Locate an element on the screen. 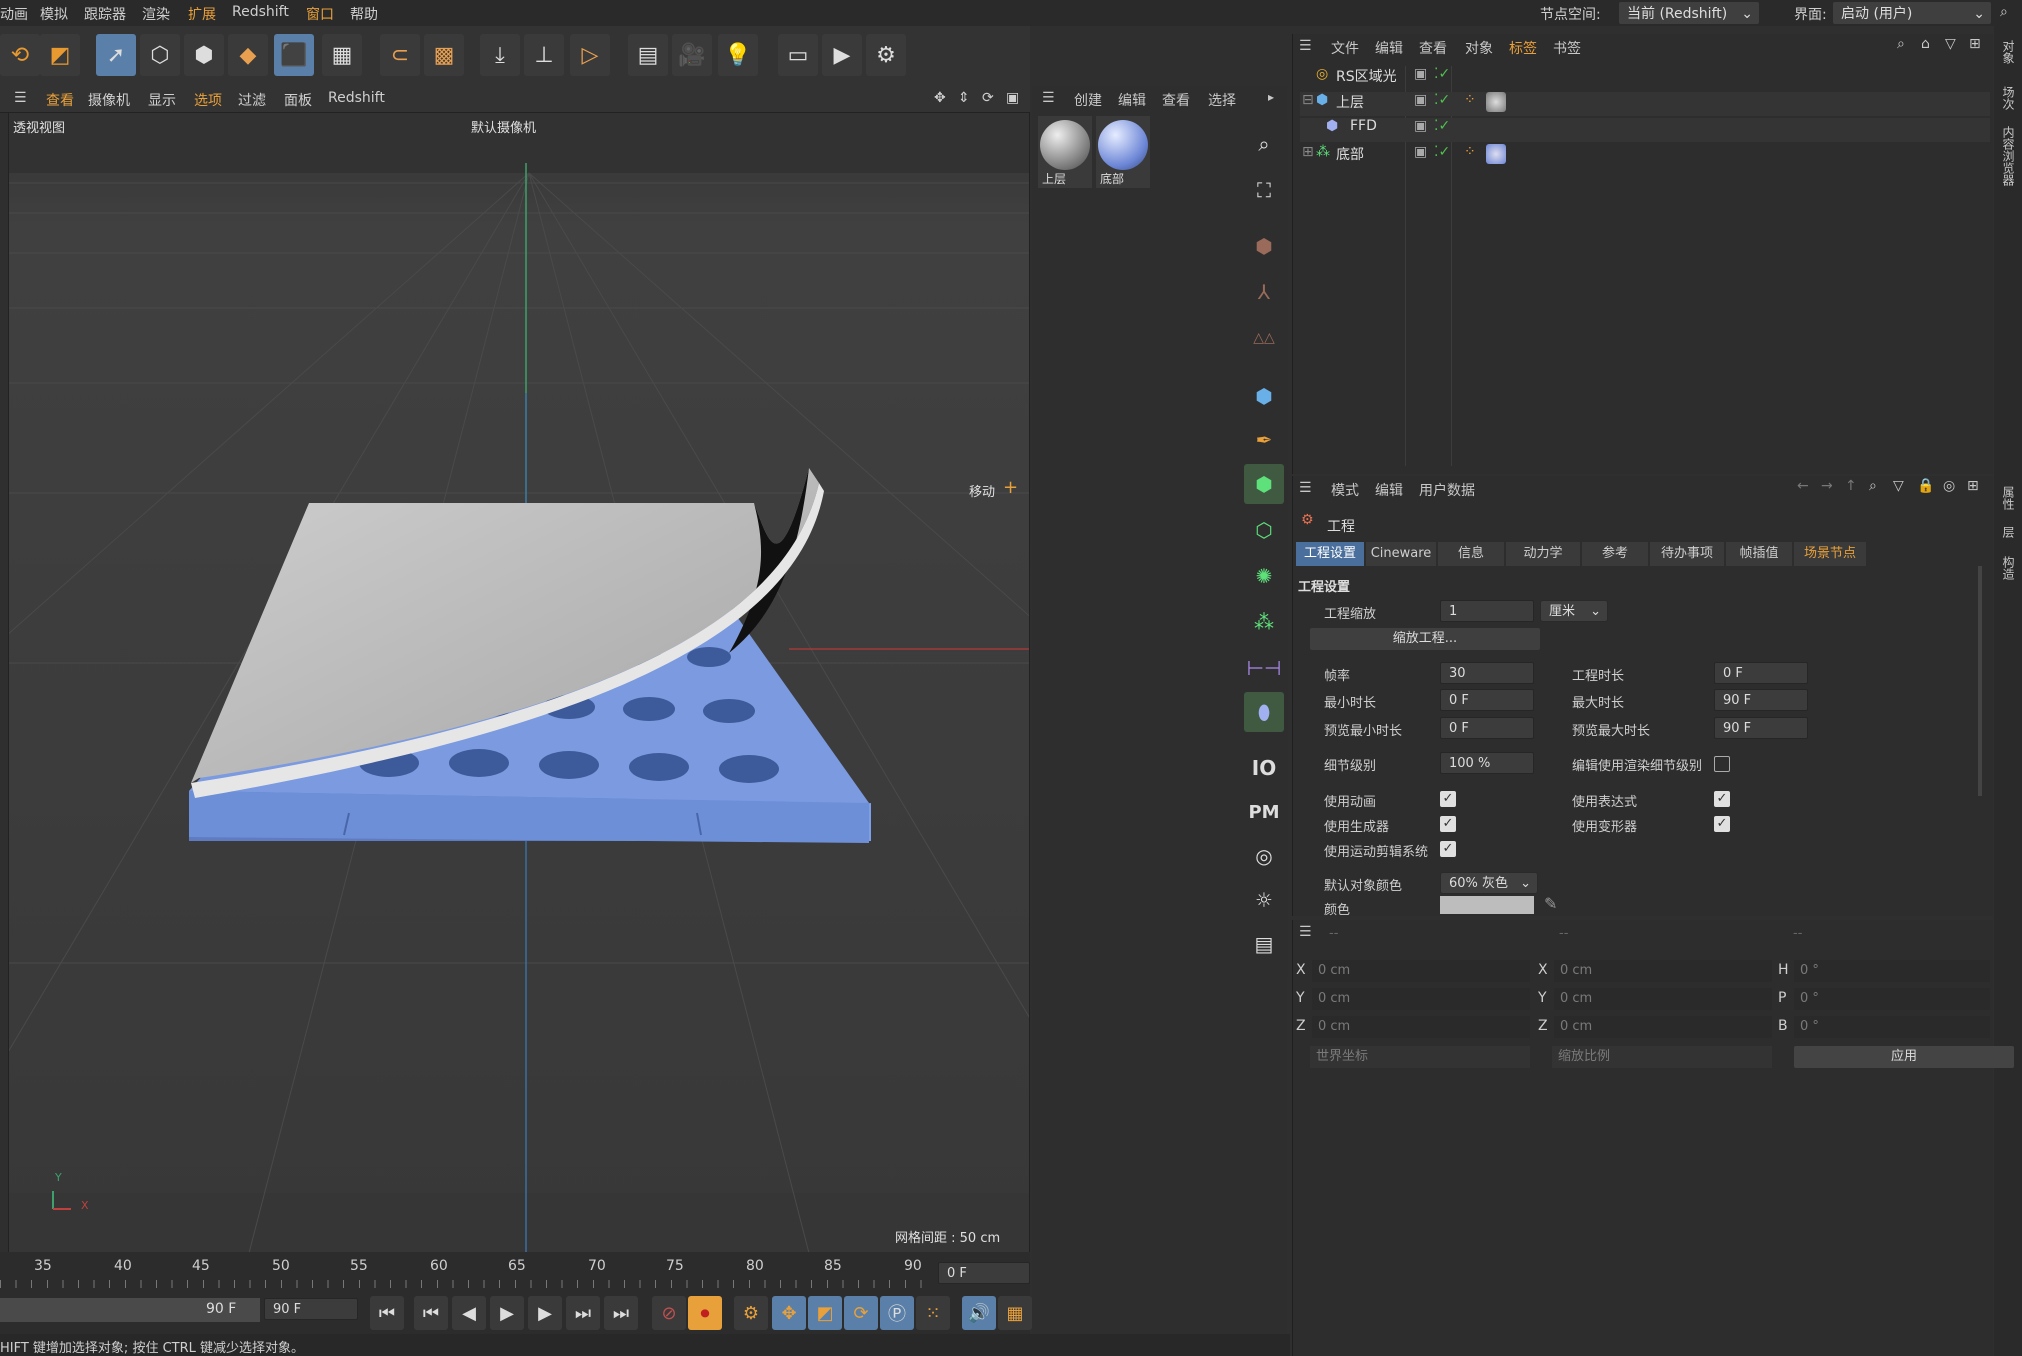 This screenshot has height=1356, width=2022. am-menu-edit: 编辑 is located at coordinates (1389, 490).